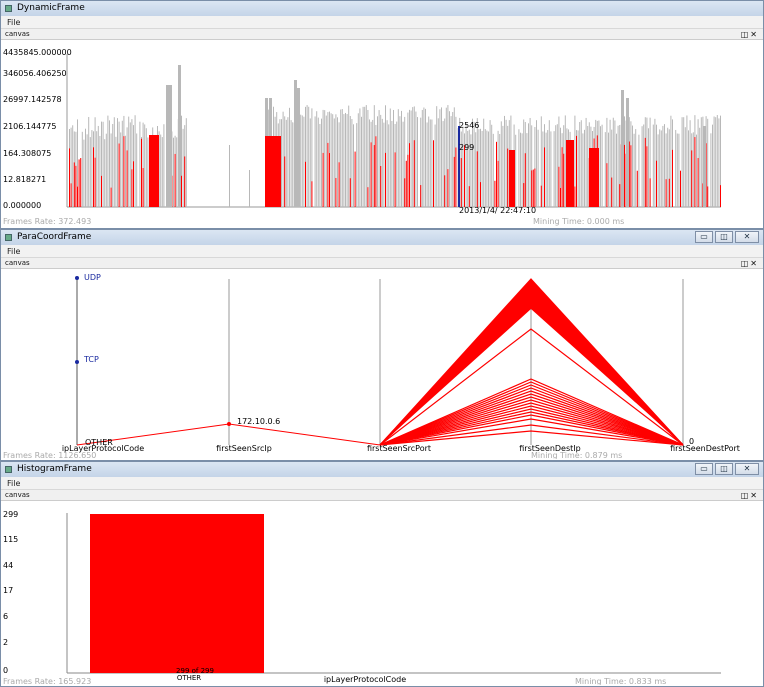 This screenshot has height=687, width=764. What do you see at coordinates (177, 593) in the screenshot?
I see `histogram-bar-other` at bounding box center [177, 593].